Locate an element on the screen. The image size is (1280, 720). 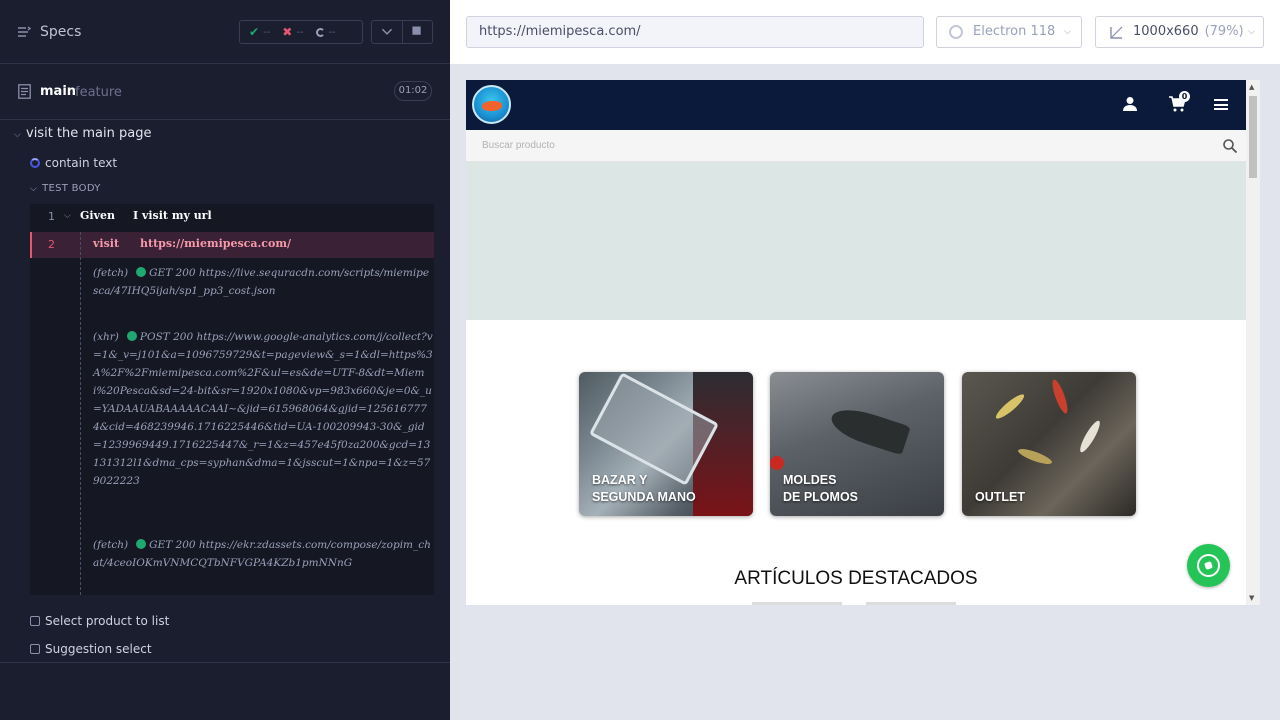
category-label-line: OUTLET is located at coordinates (1000, 497).